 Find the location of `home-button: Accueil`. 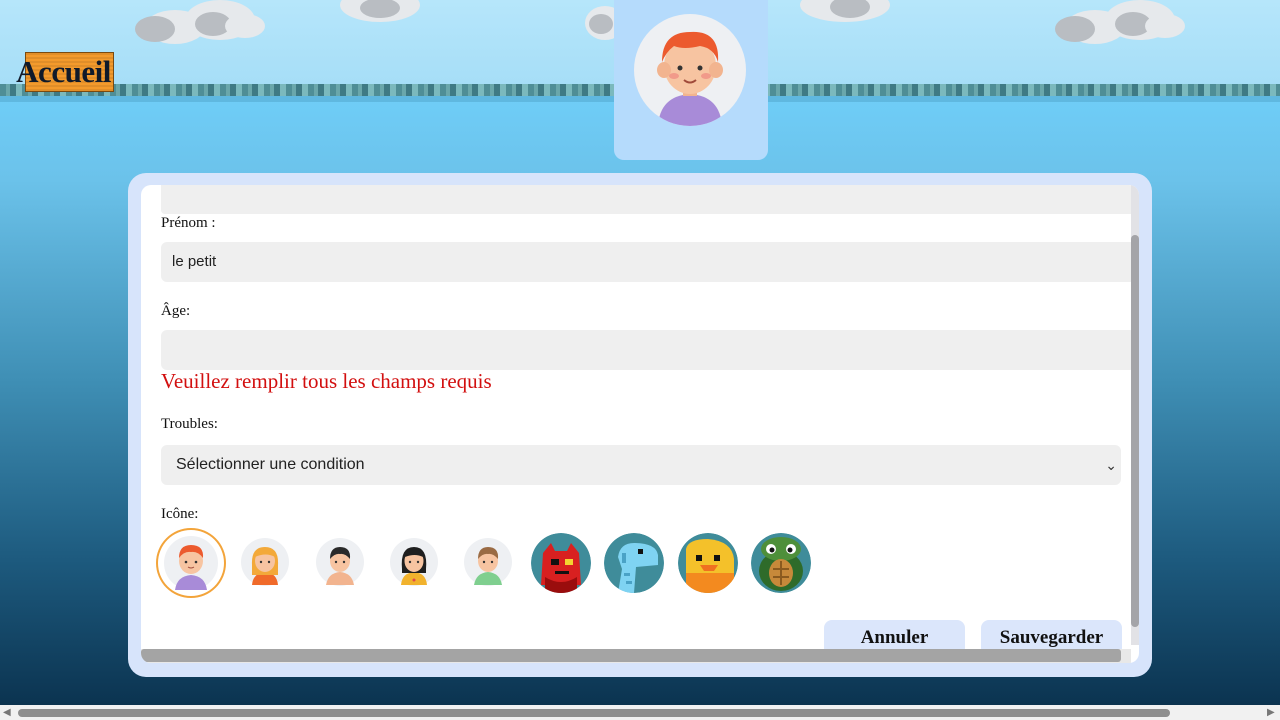

home-button: Accueil is located at coordinates (65, 72).